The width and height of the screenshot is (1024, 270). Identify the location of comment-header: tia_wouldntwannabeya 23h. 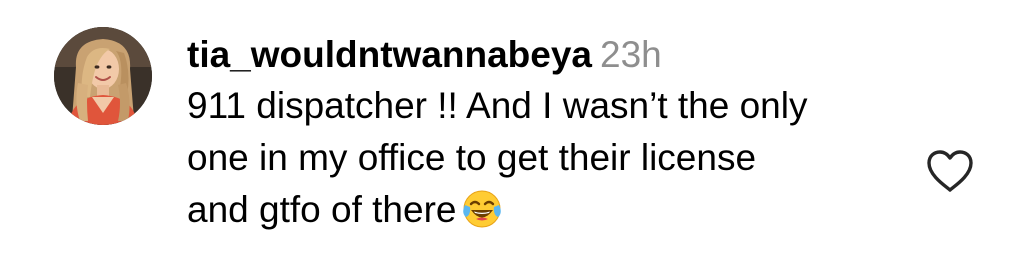
(537, 55).